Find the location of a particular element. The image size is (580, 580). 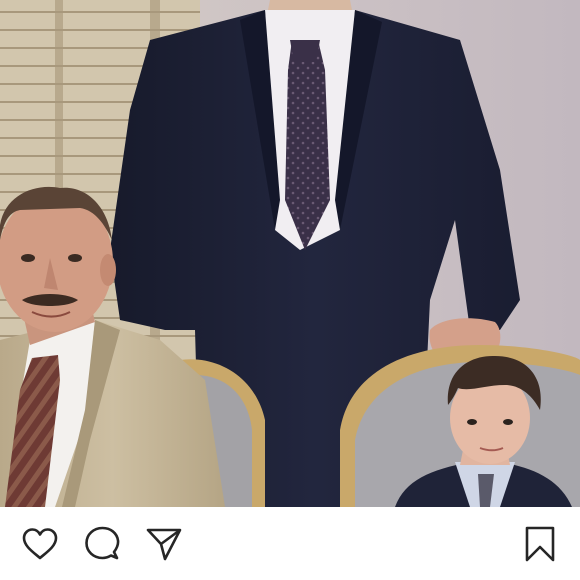

save-button is located at coordinates (540, 544).